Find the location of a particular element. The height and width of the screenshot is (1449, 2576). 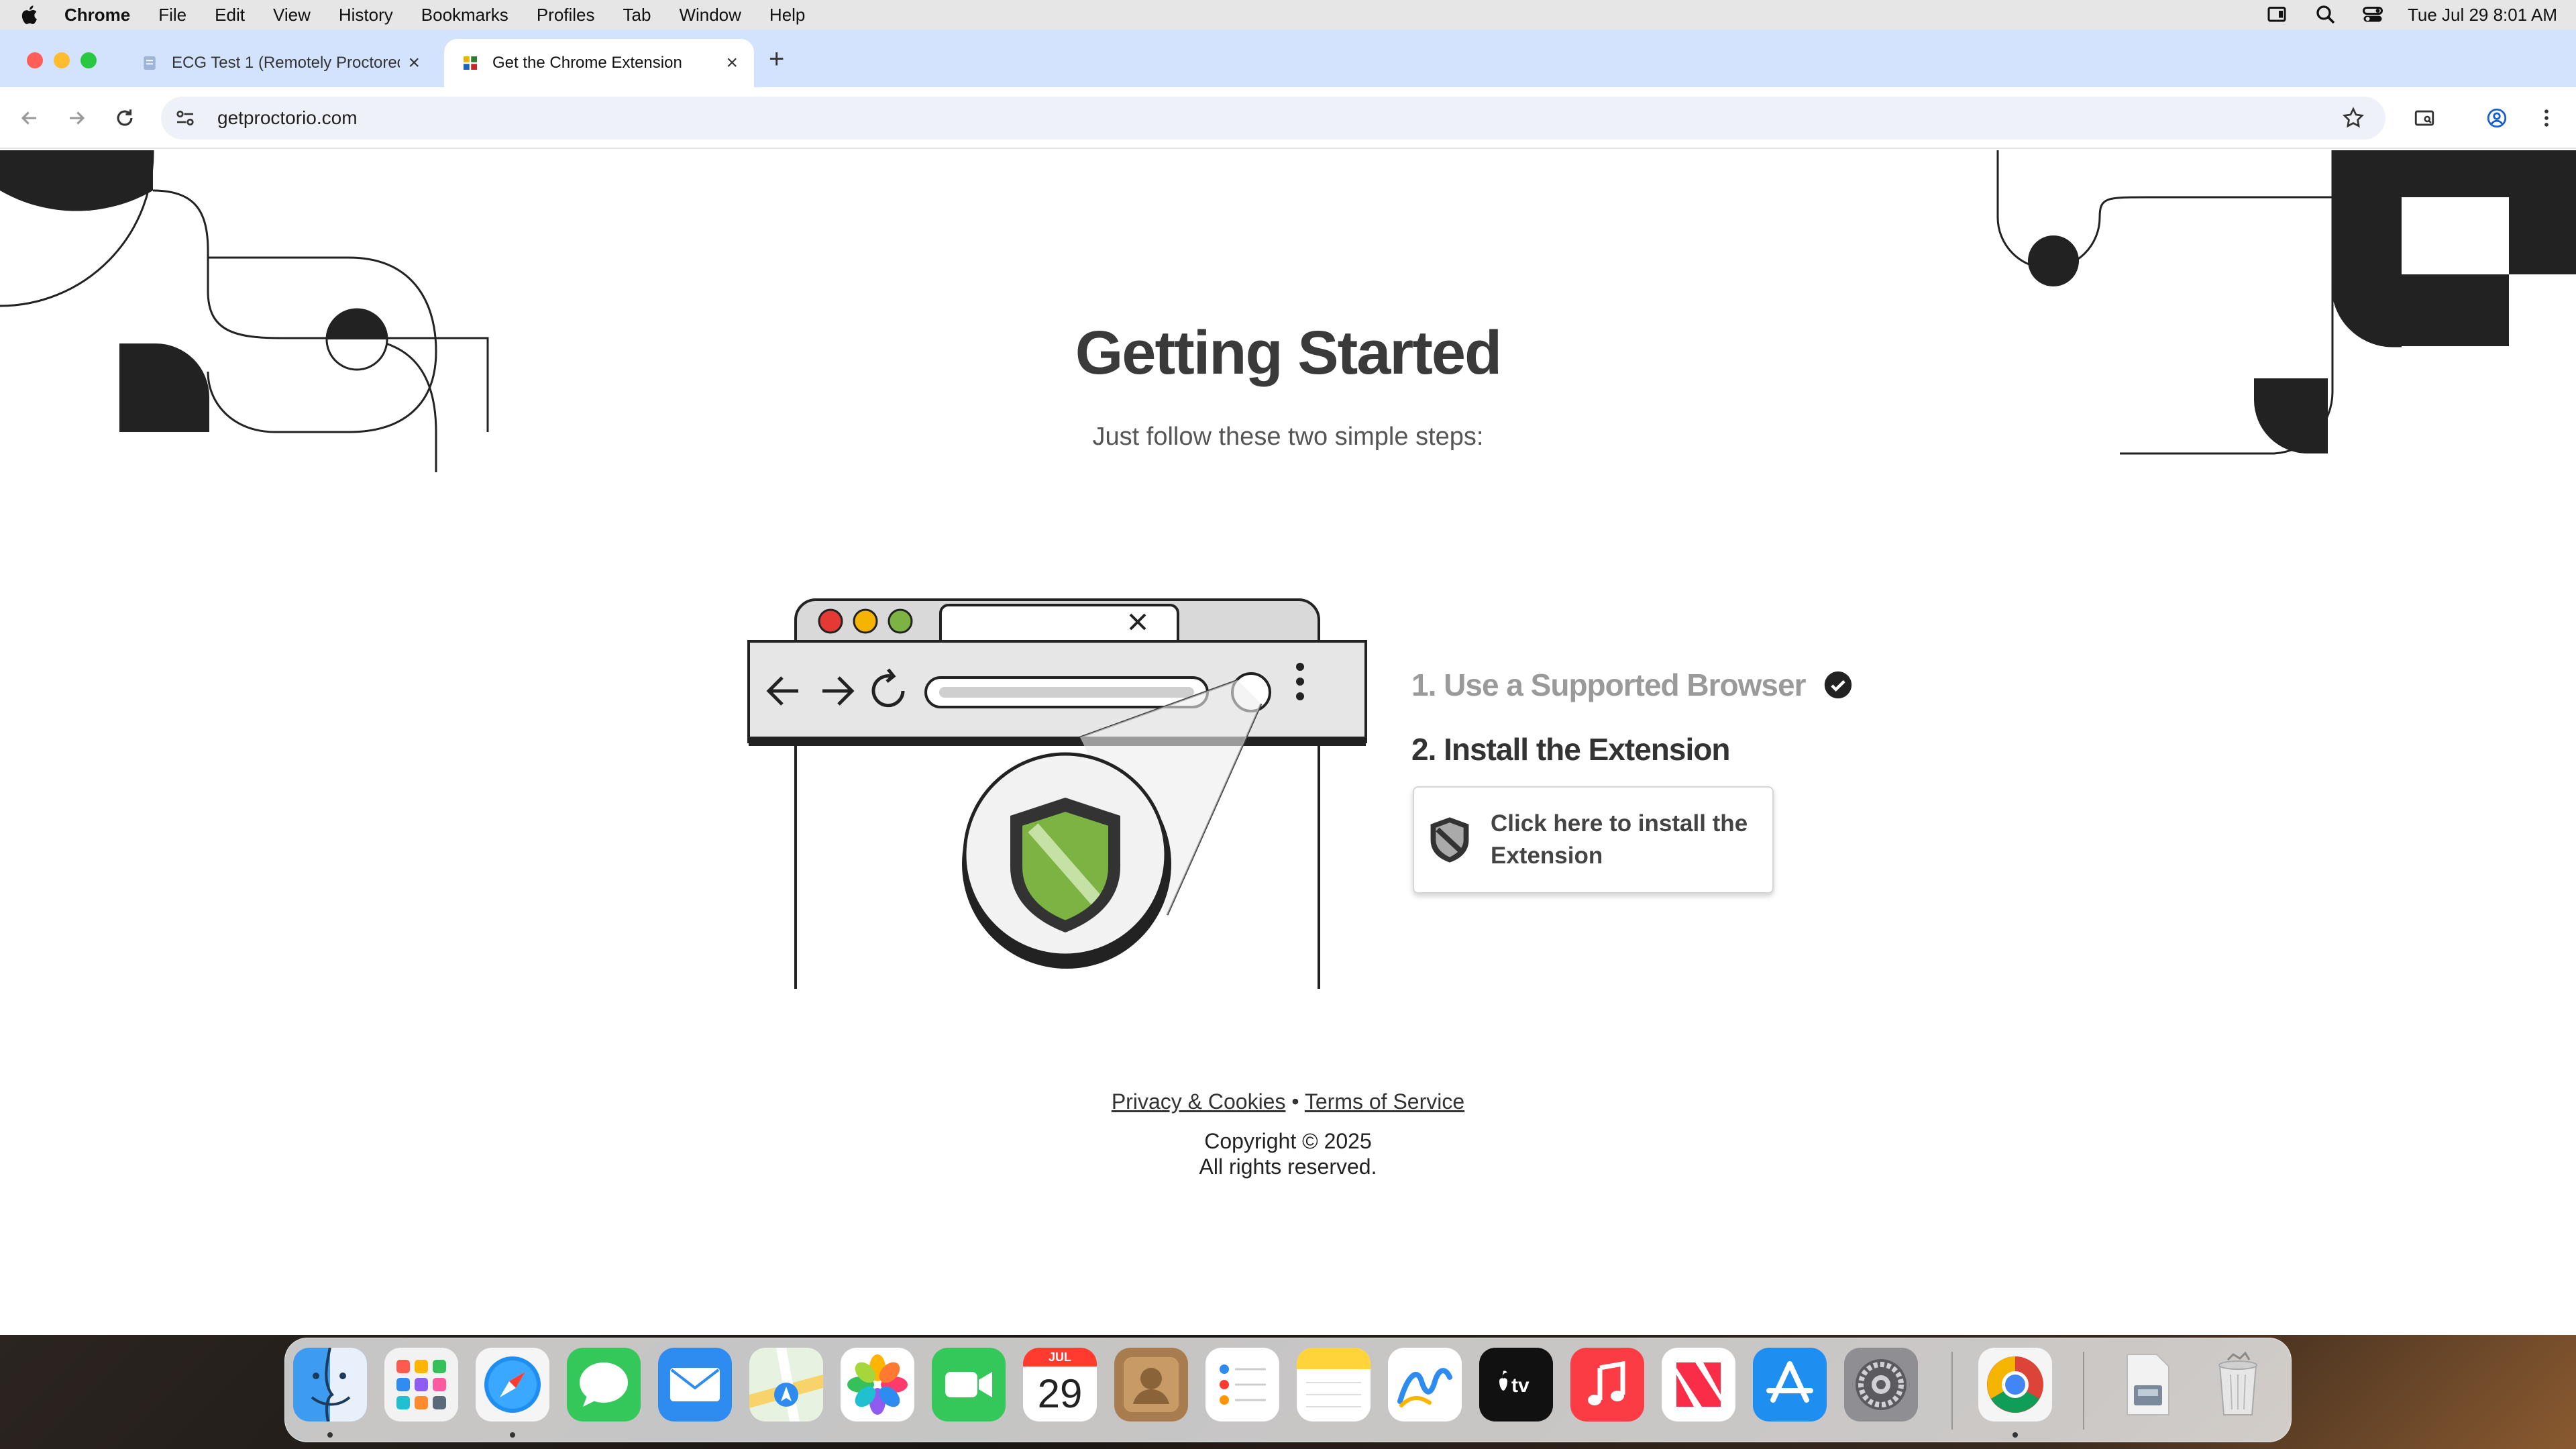

safari-running-indicator is located at coordinates (512, 1435).